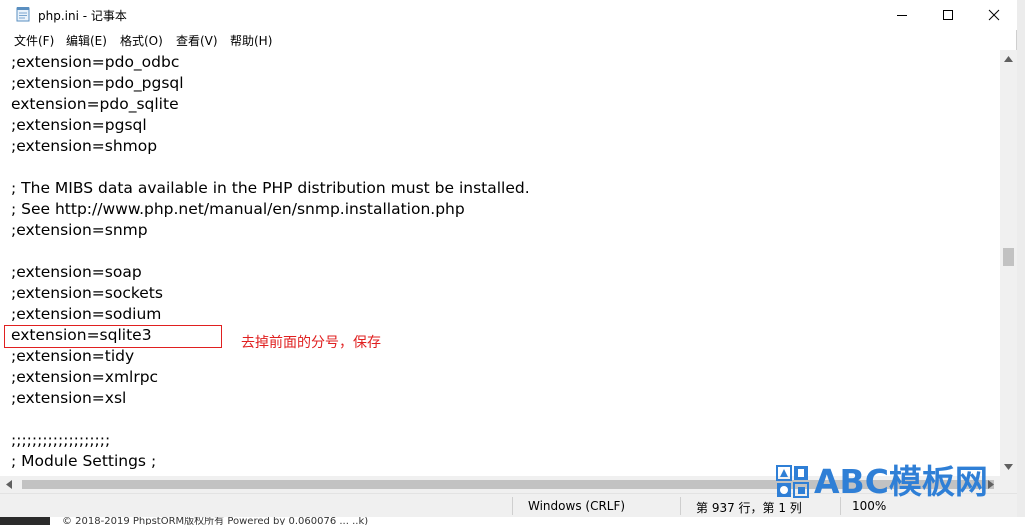  What do you see at coordinates (34, 40) in the screenshot?
I see `menu-file: 文件(F)` at bounding box center [34, 40].